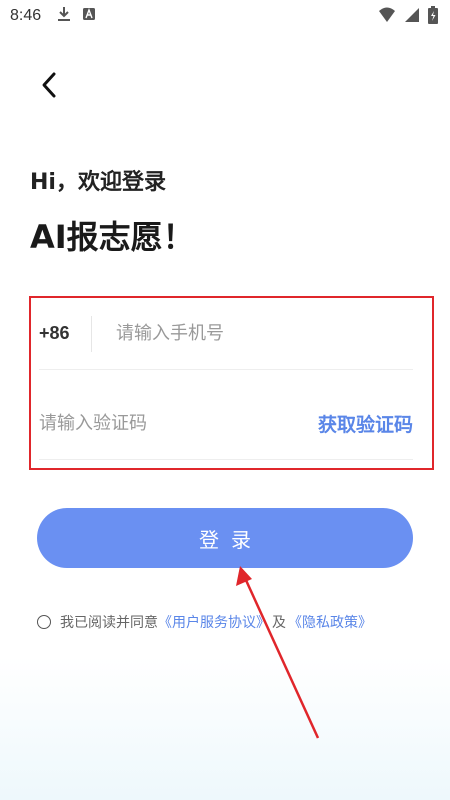 Image resolution: width=450 pixels, height=800 pixels. Describe the element at coordinates (64, 16) in the screenshot. I see `download-icon` at that location.